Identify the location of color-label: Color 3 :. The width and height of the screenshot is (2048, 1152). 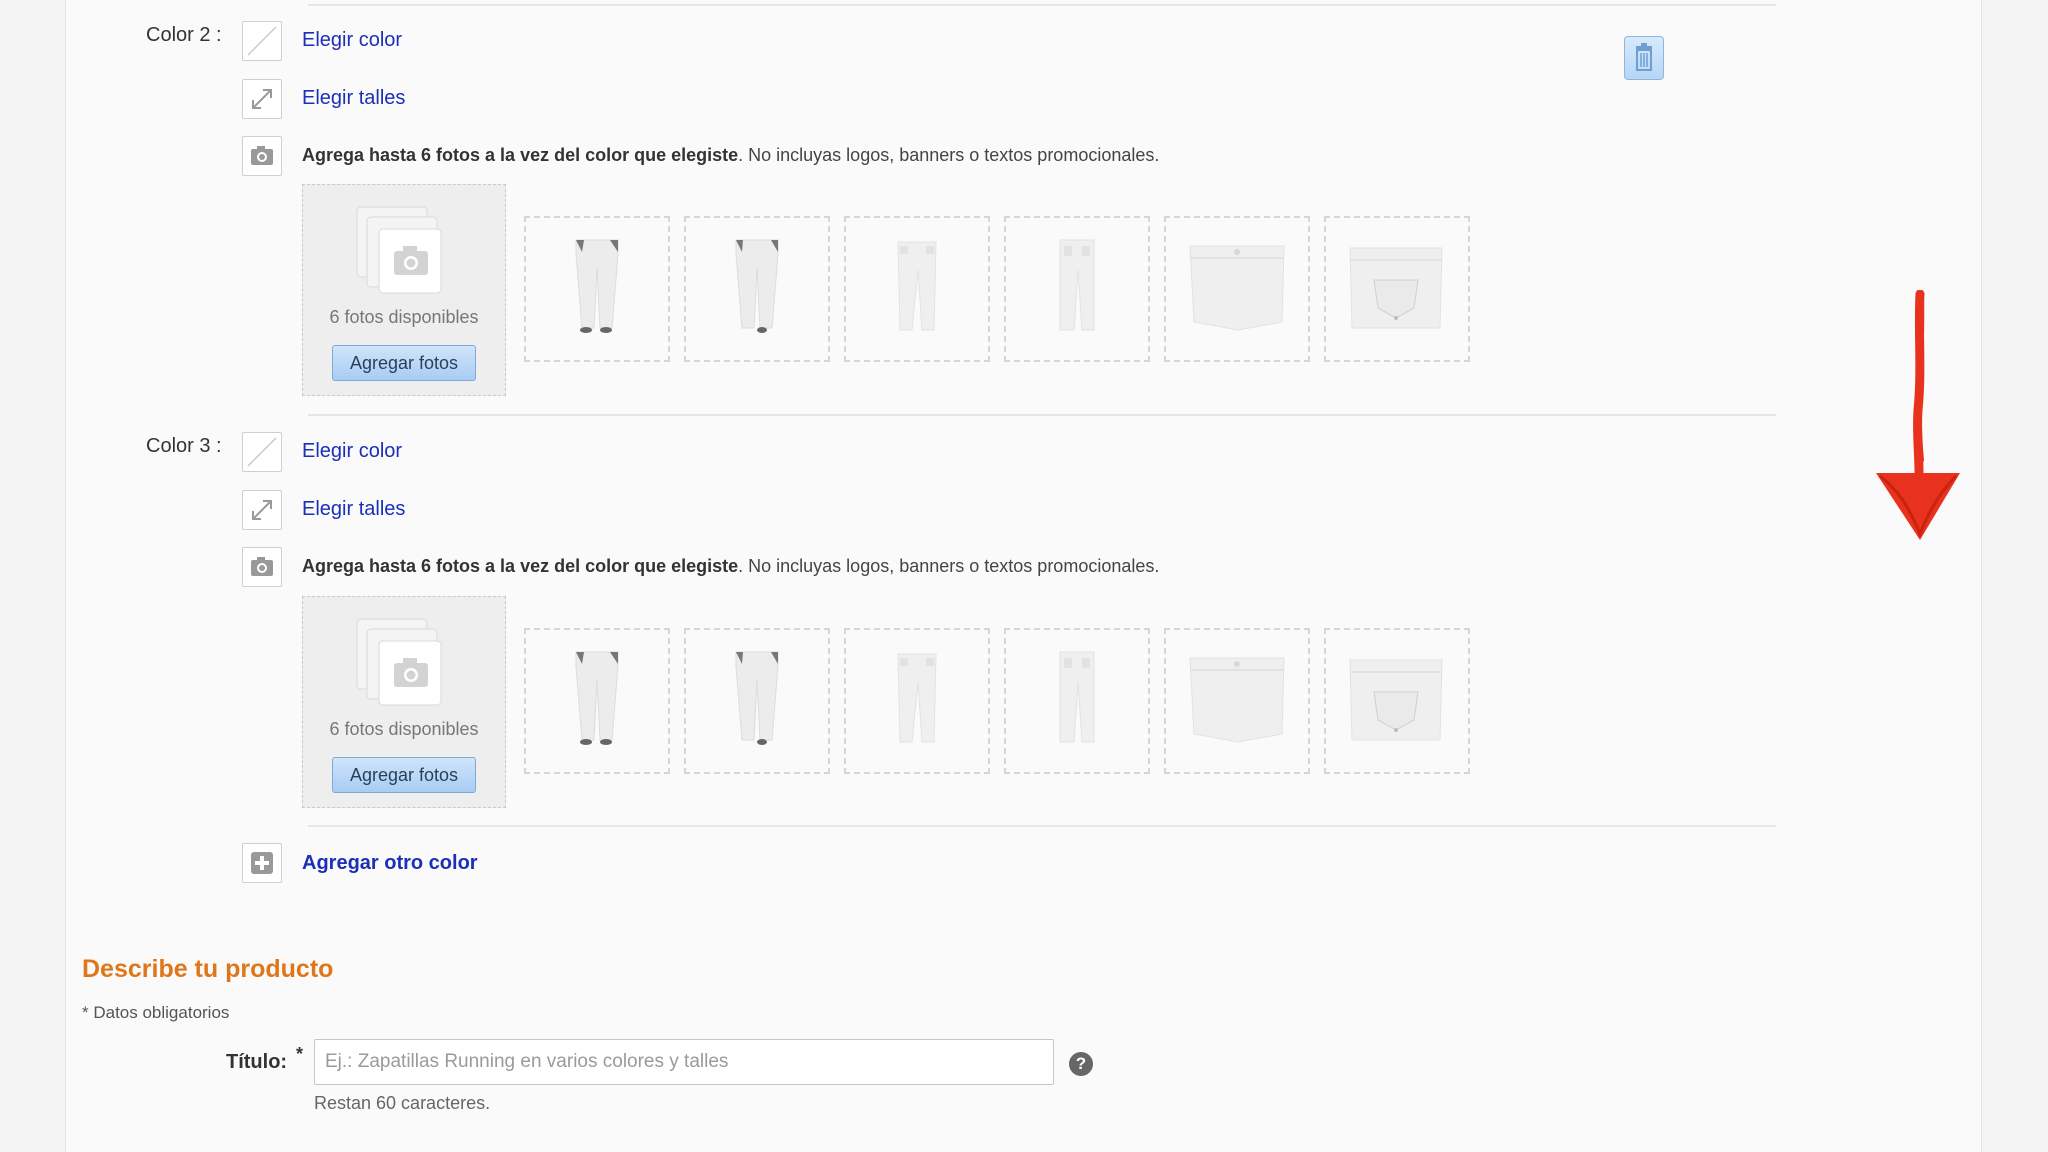
(184, 446).